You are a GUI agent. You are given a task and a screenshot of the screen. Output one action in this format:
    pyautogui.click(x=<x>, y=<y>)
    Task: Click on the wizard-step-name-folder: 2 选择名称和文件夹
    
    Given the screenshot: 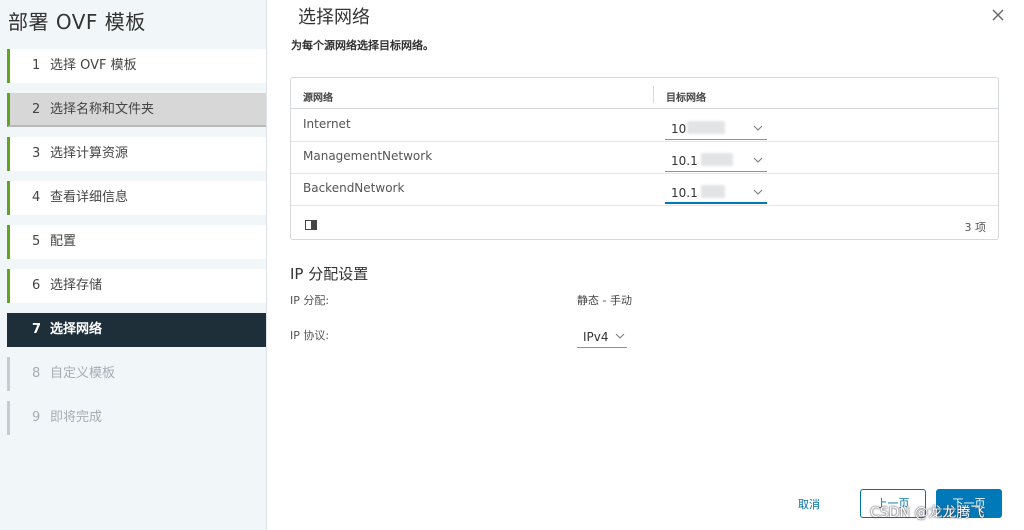 What is the action you would take?
    pyautogui.click(x=136, y=110)
    